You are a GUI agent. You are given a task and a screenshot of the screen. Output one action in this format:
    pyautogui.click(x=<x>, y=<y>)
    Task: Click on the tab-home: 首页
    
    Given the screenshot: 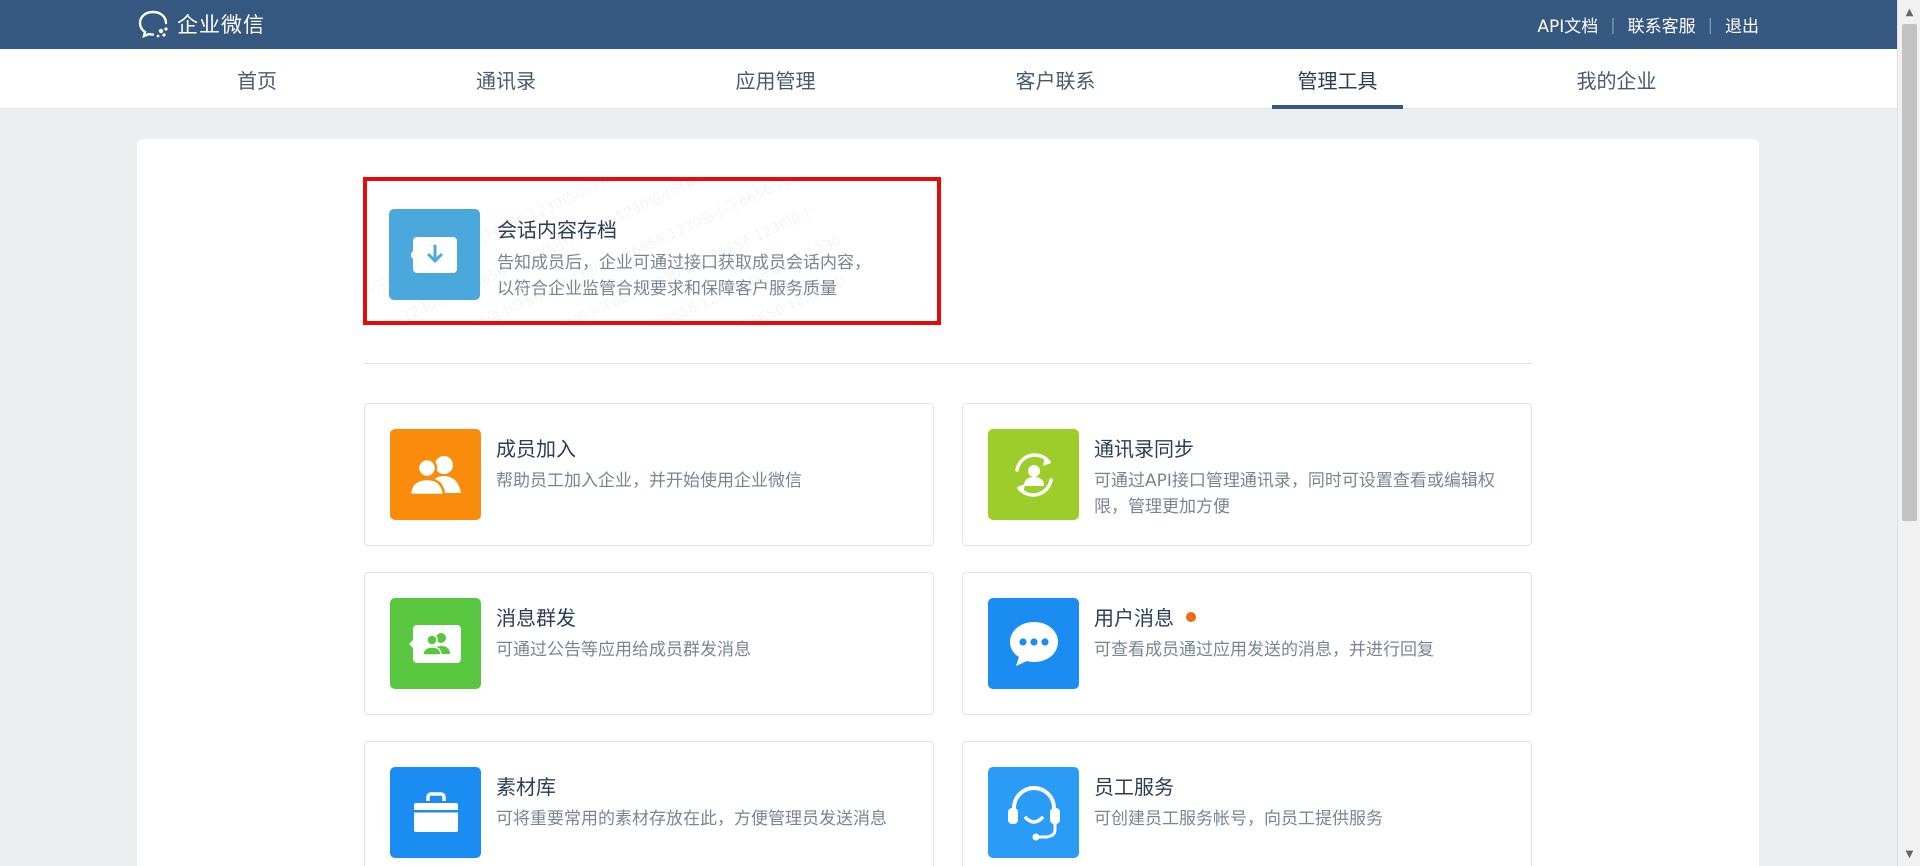 What is the action you would take?
    pyautogui.click(x=257, y=79)
    